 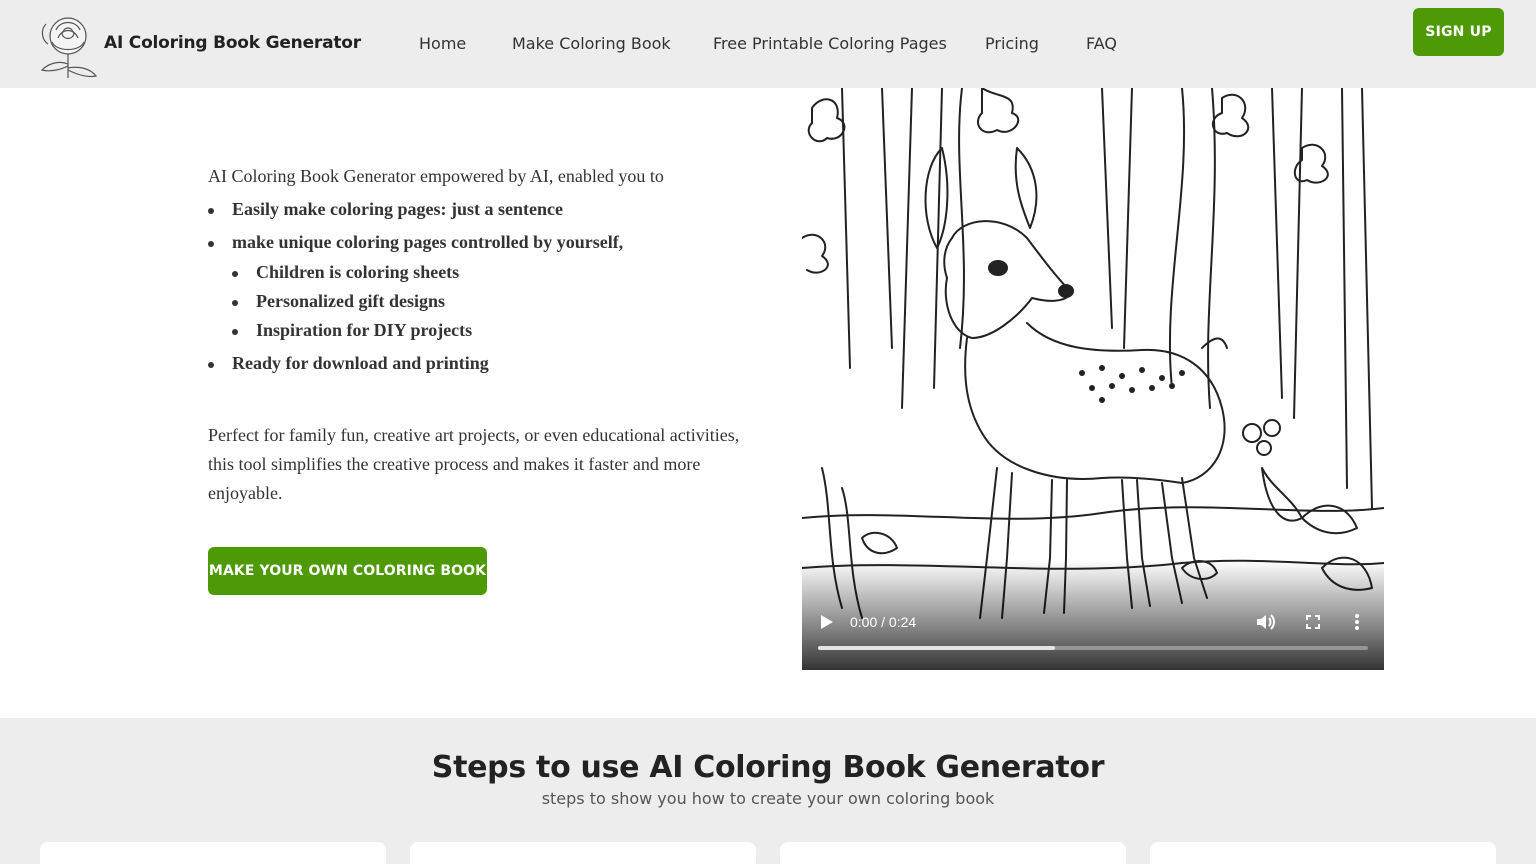 What do you see at coordinates (936, 648) in the screenshot?
I see `video-buffered-bar` at bounding box center [936, 648].